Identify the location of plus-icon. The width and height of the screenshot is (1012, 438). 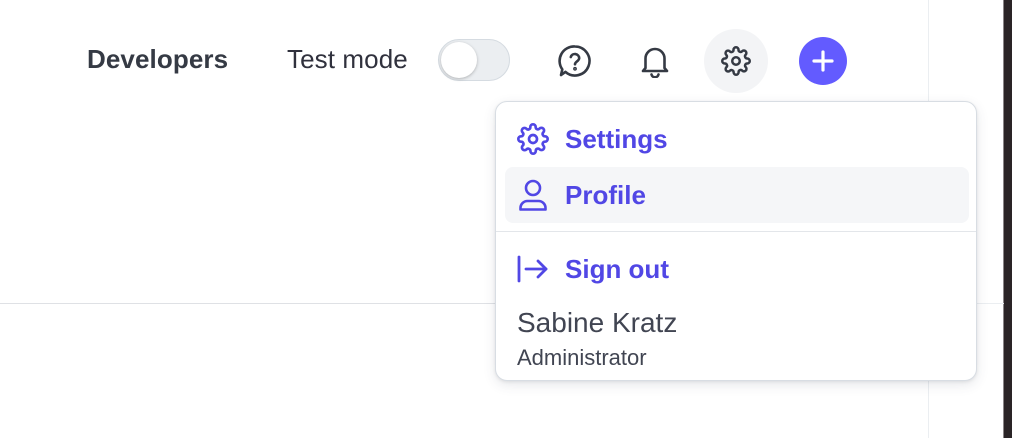
(823, 61).